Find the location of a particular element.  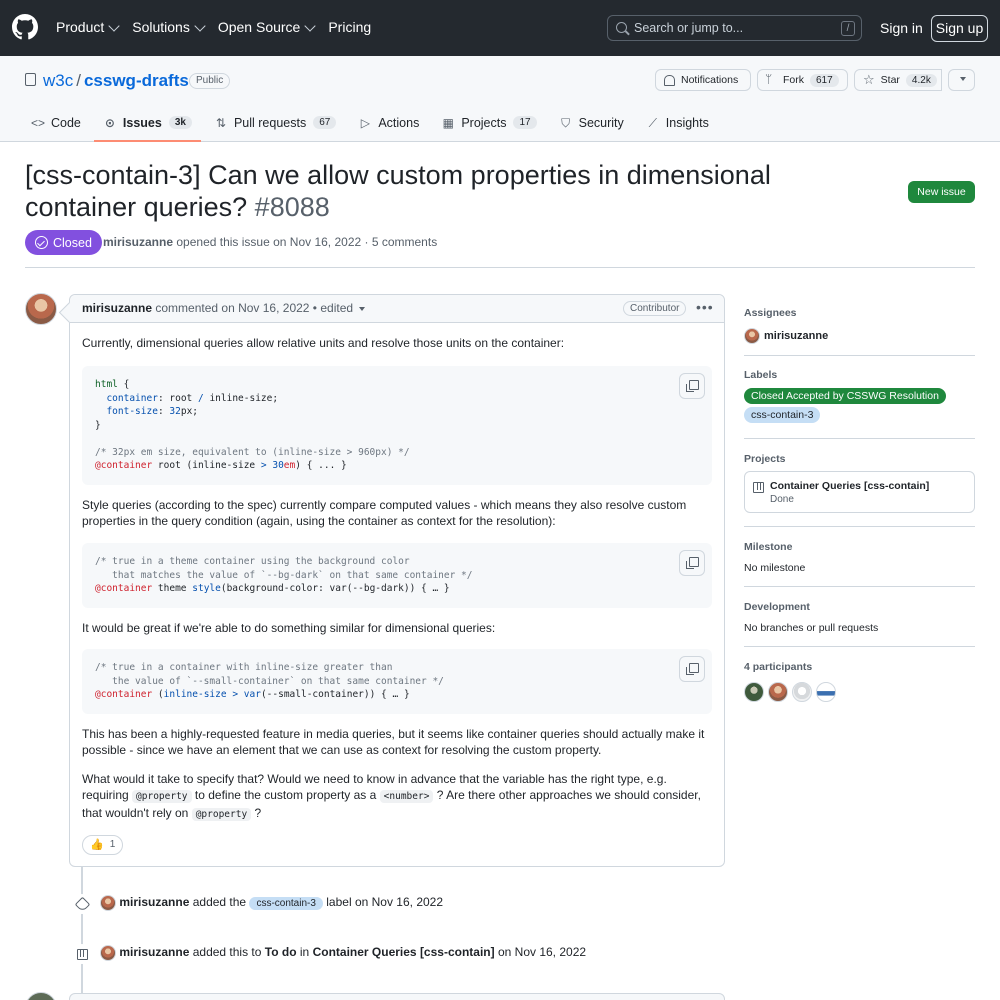

timeline-line is located at coordinates (82, 933).